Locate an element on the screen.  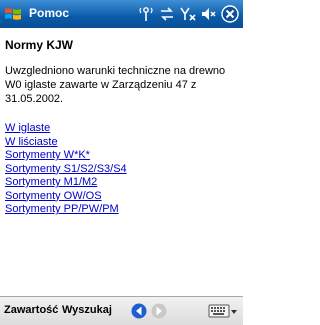
page-heading: Normy KJW is located at coordinates (39, 45).